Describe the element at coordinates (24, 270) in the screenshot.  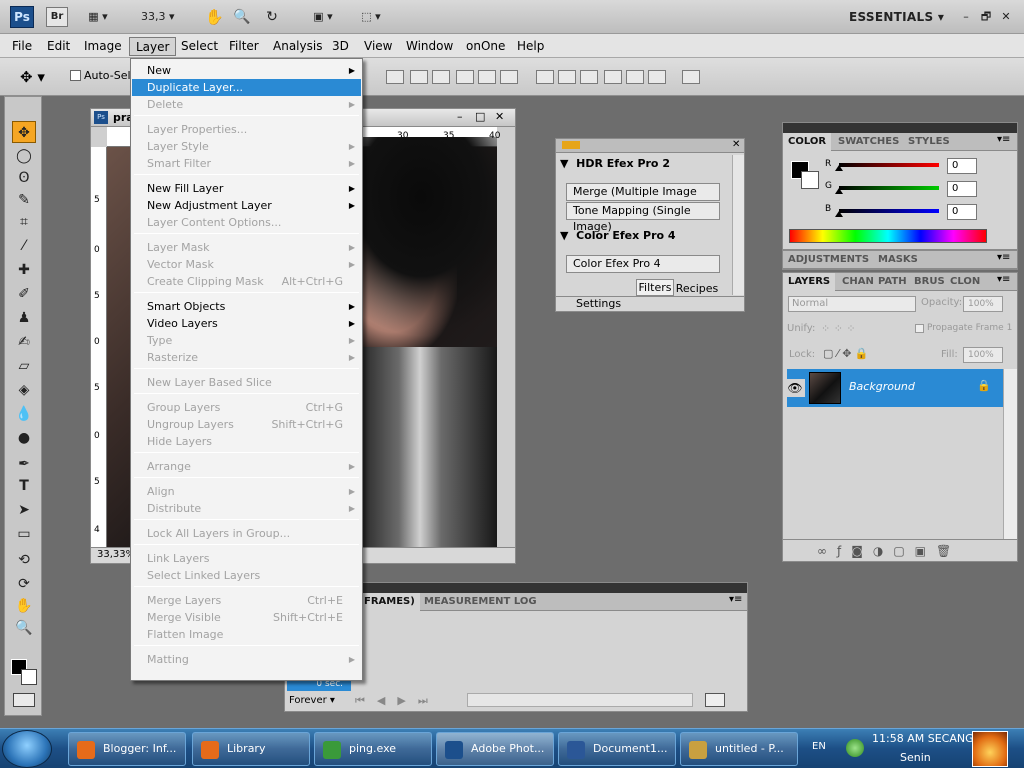
I see `healing-brush-tool-icon: ✚` at that location.